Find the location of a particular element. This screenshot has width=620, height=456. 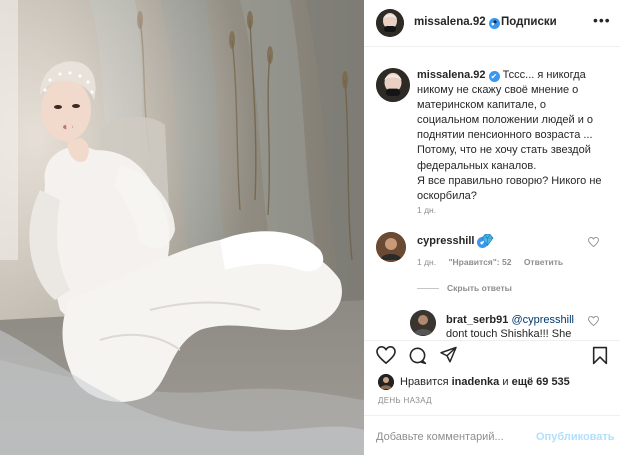

caption-line: оскорбила? is located at coordinates (447, 195).